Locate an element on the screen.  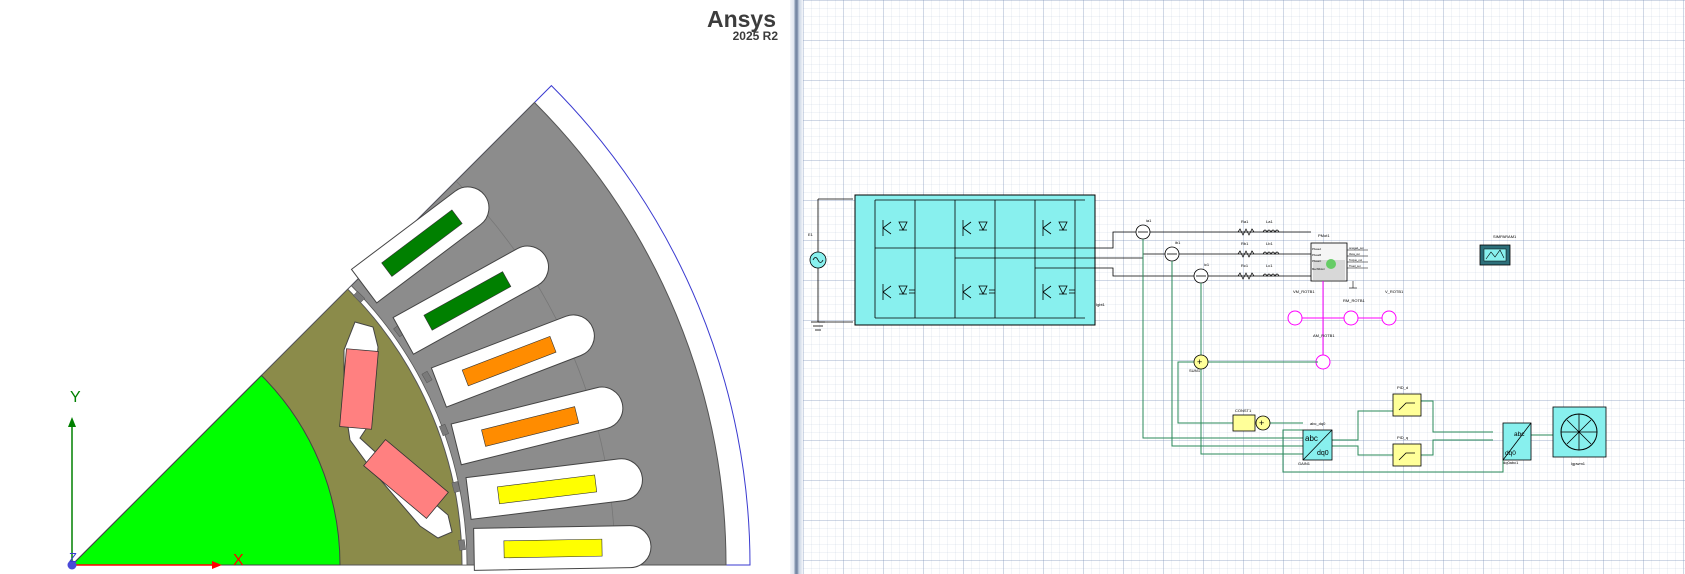
svg-text: Rc1 is located at coordinates (1245, 265).